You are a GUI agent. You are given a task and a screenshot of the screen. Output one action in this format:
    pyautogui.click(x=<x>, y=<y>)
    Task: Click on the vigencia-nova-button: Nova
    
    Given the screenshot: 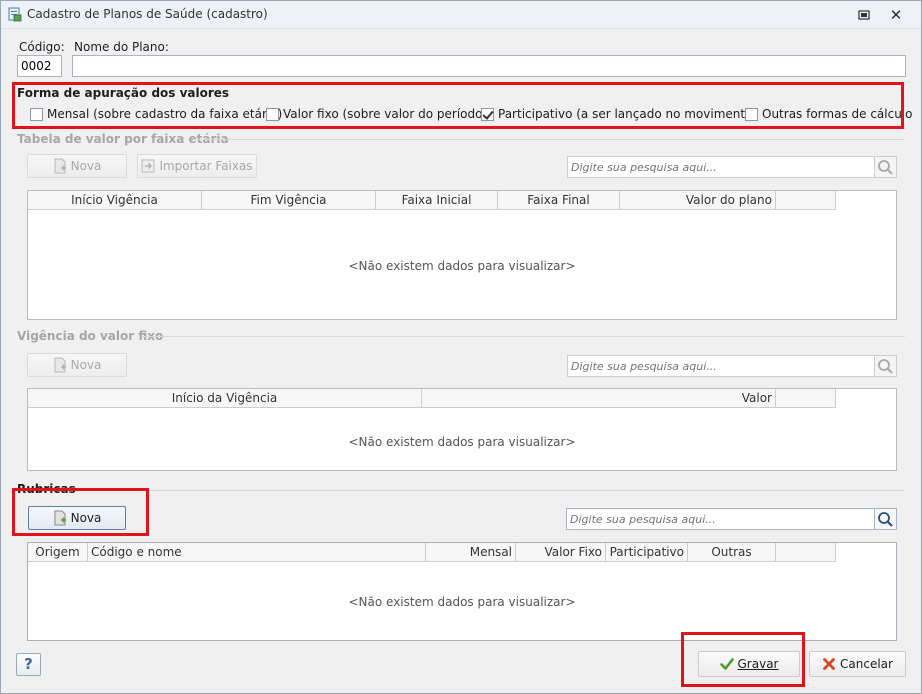 What is the action you would take?
    pyautogui.click(x=77, y=365)
    